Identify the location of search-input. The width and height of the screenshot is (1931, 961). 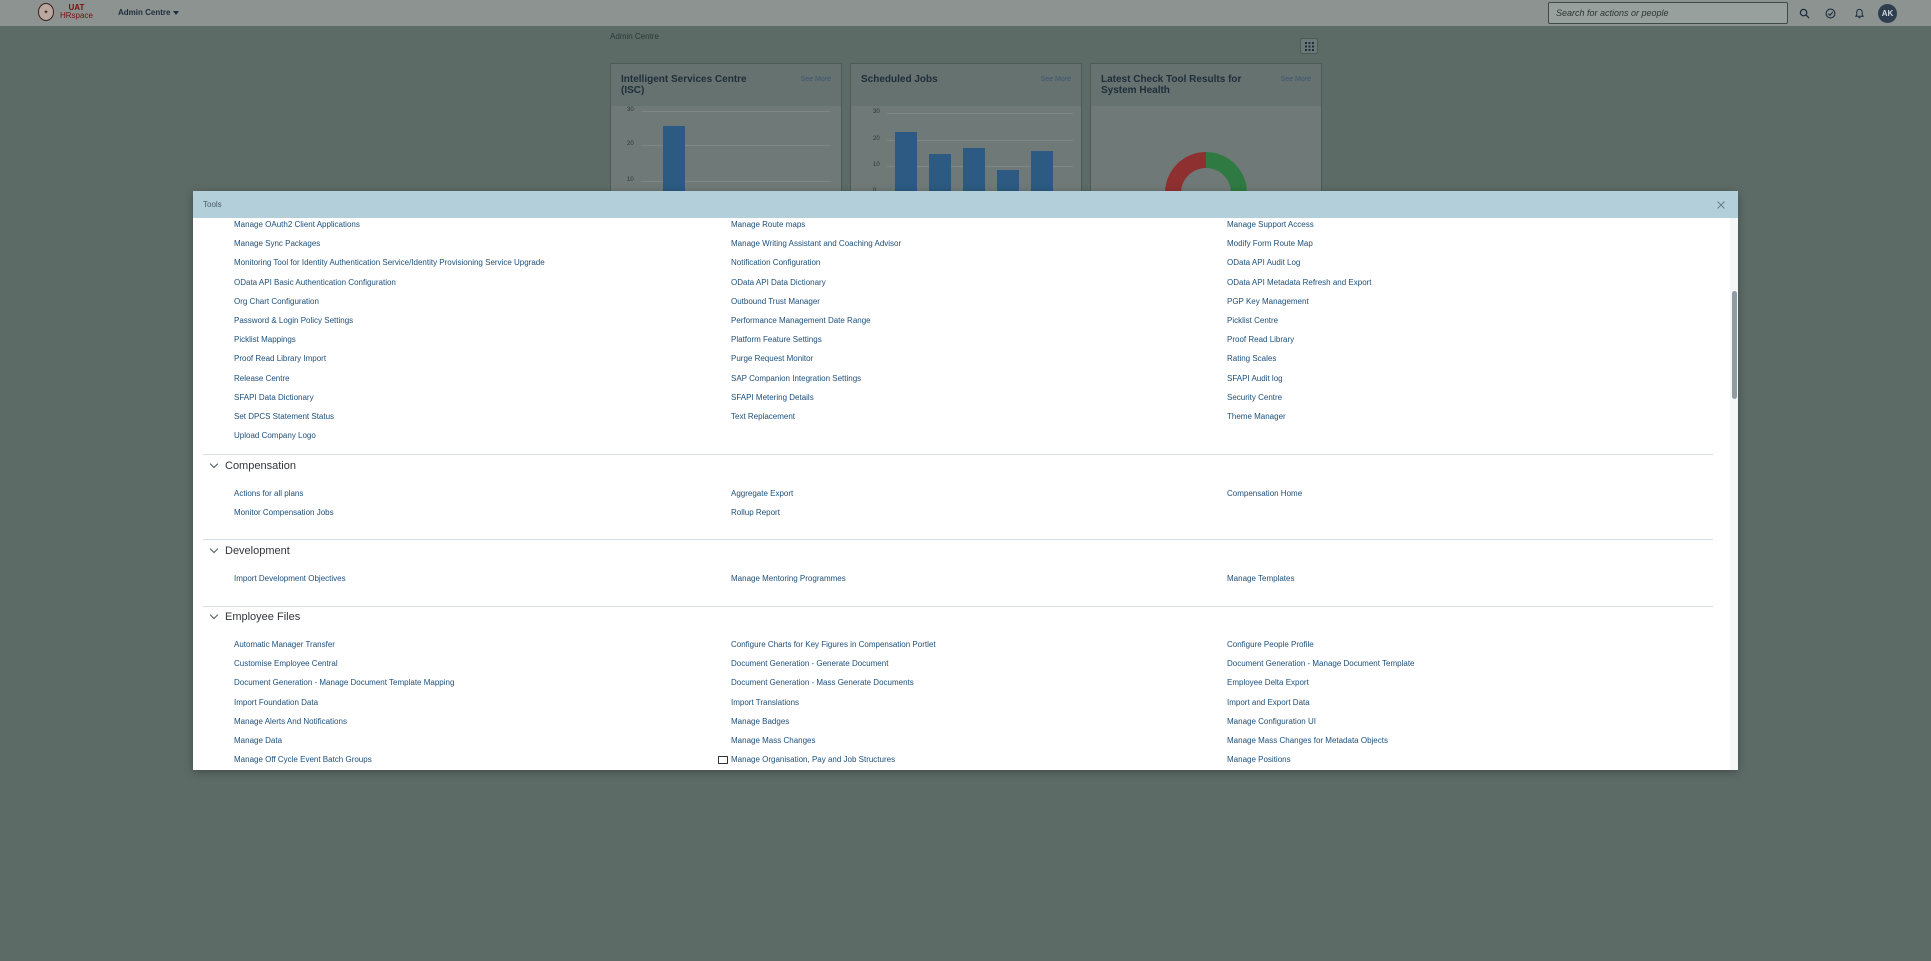
(1668, 13).